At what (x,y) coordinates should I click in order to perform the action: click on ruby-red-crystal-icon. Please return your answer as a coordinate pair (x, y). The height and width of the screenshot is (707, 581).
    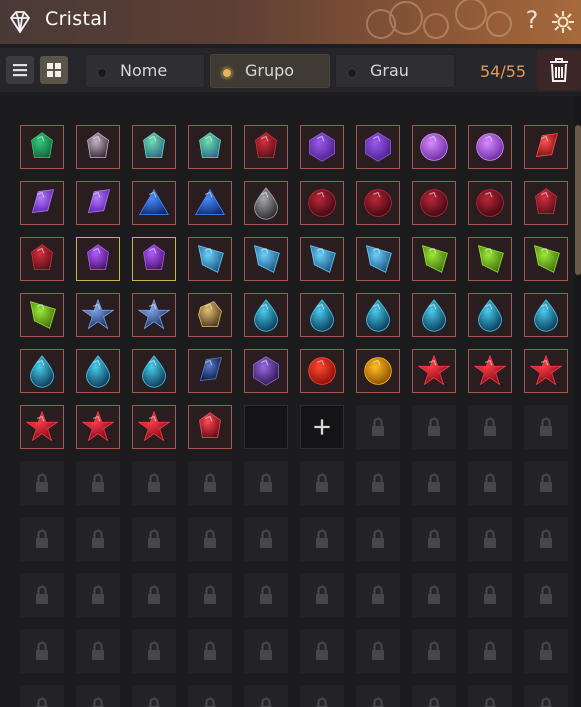
    Looking at the image, I should click on (210, 425).